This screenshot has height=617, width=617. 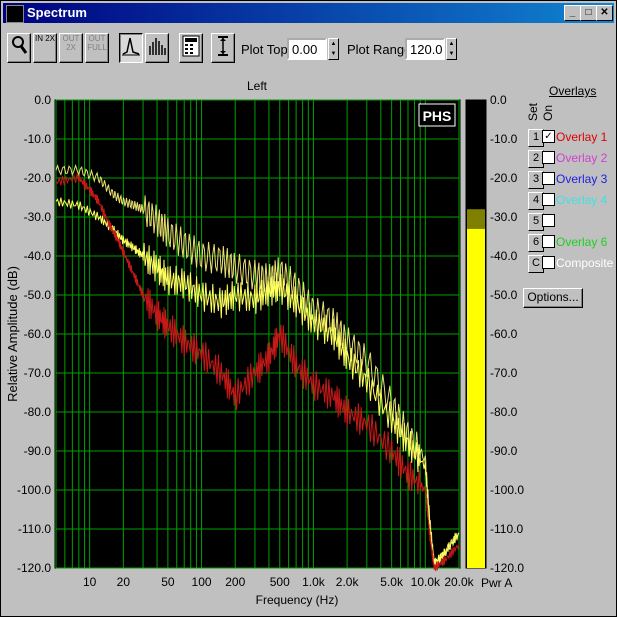 I want to click on y-tick-label: -30.0, so click(x=38, y=217).